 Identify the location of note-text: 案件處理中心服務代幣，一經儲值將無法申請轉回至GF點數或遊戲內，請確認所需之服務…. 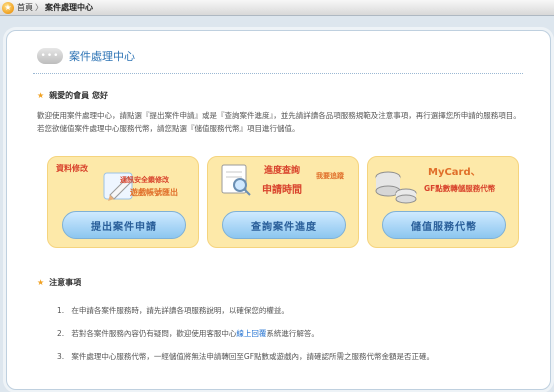
(253, 356).